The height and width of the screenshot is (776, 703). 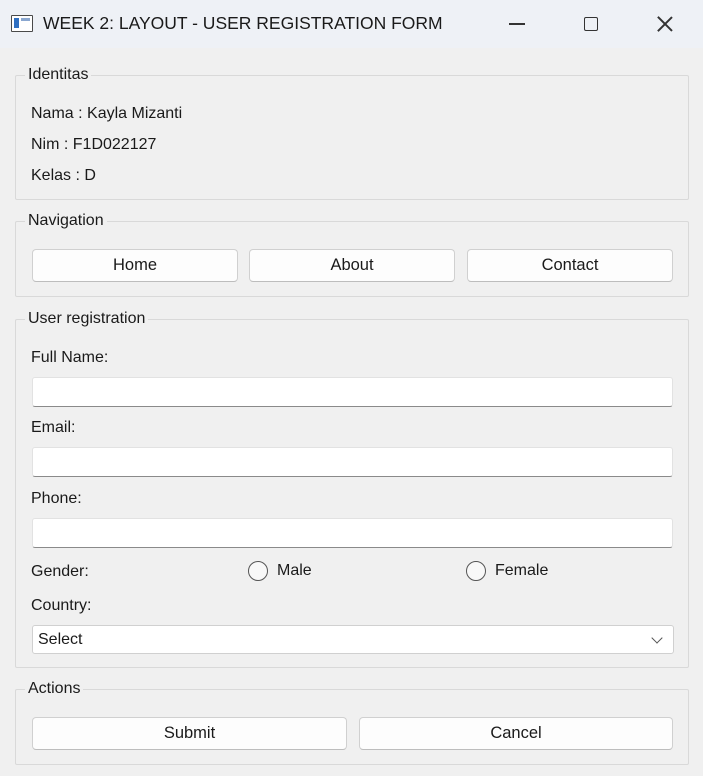 What do you see at coordinates (60, 571) in the screenshot?
I see `gender-label: Gender:` at bounding box center [60, 571].